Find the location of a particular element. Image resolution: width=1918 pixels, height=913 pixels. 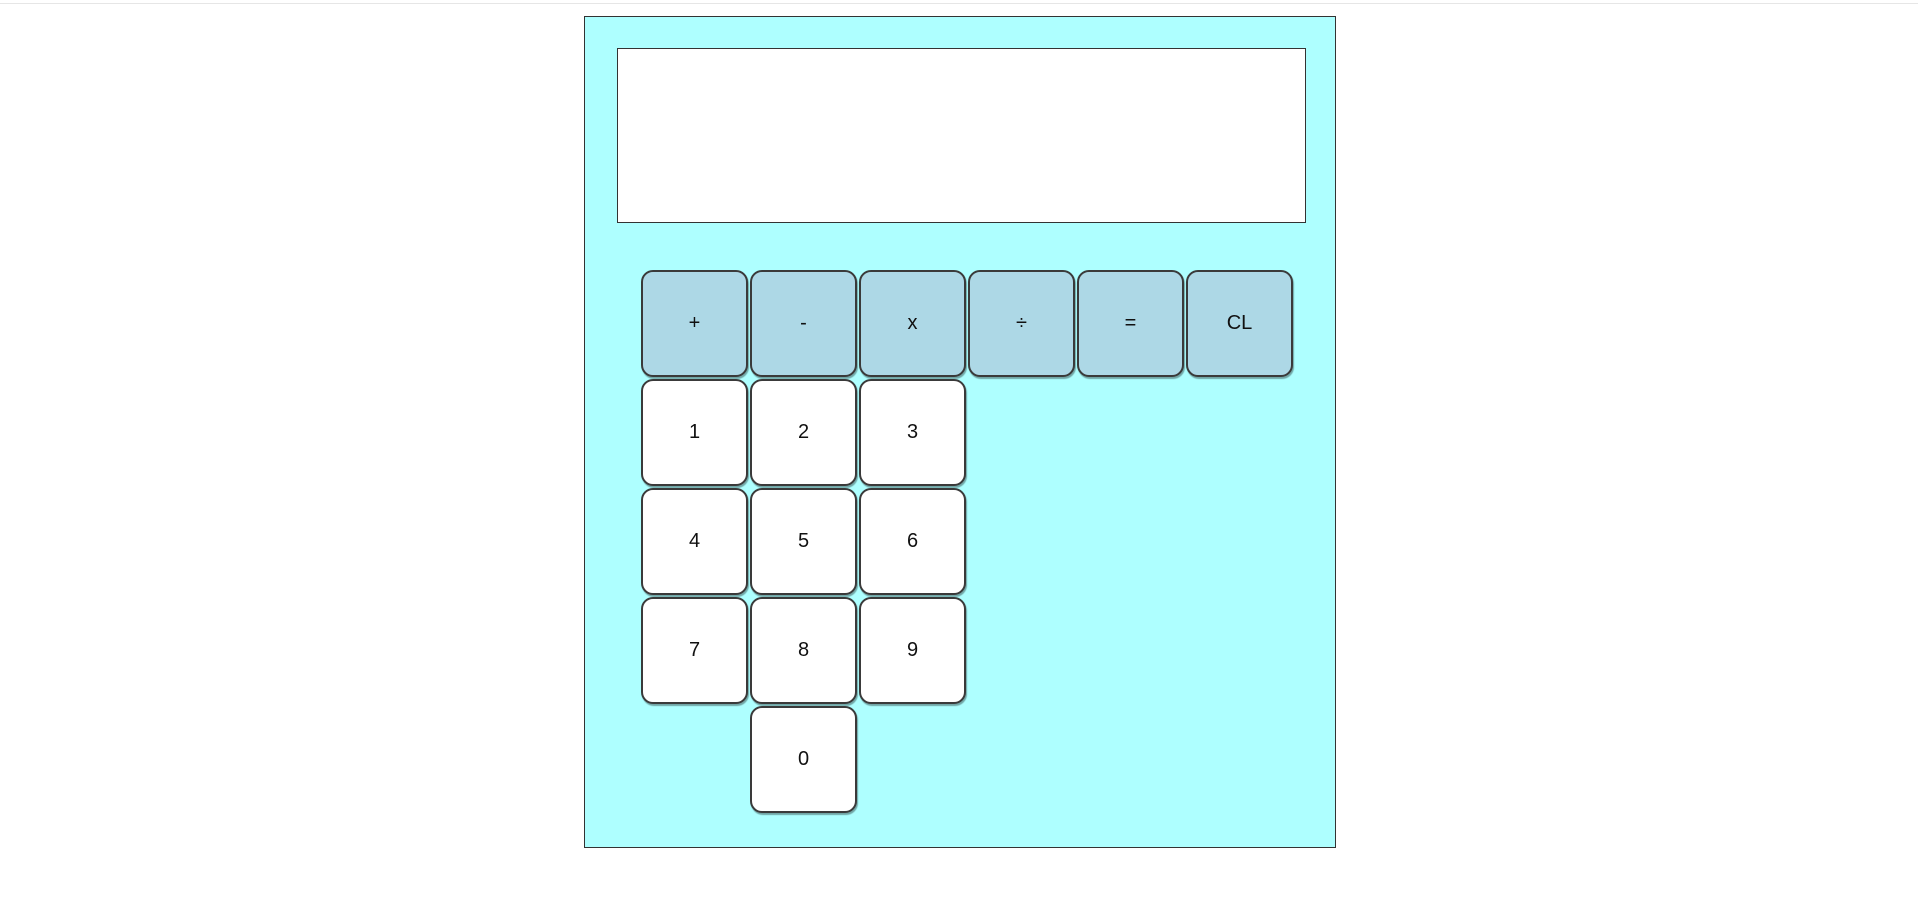

subtract-button: - is located at coordinates (803, 323).